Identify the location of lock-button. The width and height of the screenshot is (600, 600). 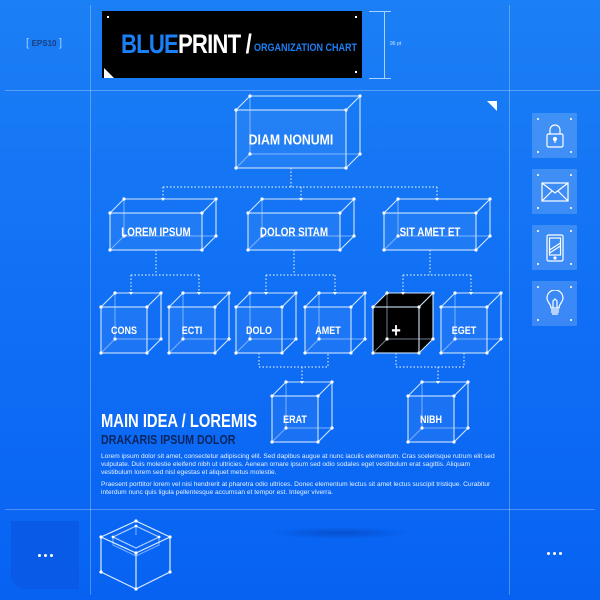
(554, 135).